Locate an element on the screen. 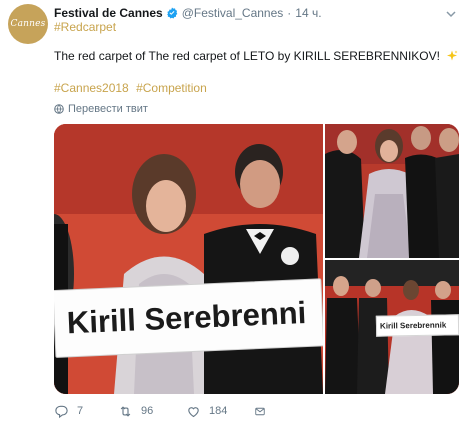 Image resolution: width=467 pixels, height=425 pixels. reply-count: 7 is located at coordinates (80, 411).